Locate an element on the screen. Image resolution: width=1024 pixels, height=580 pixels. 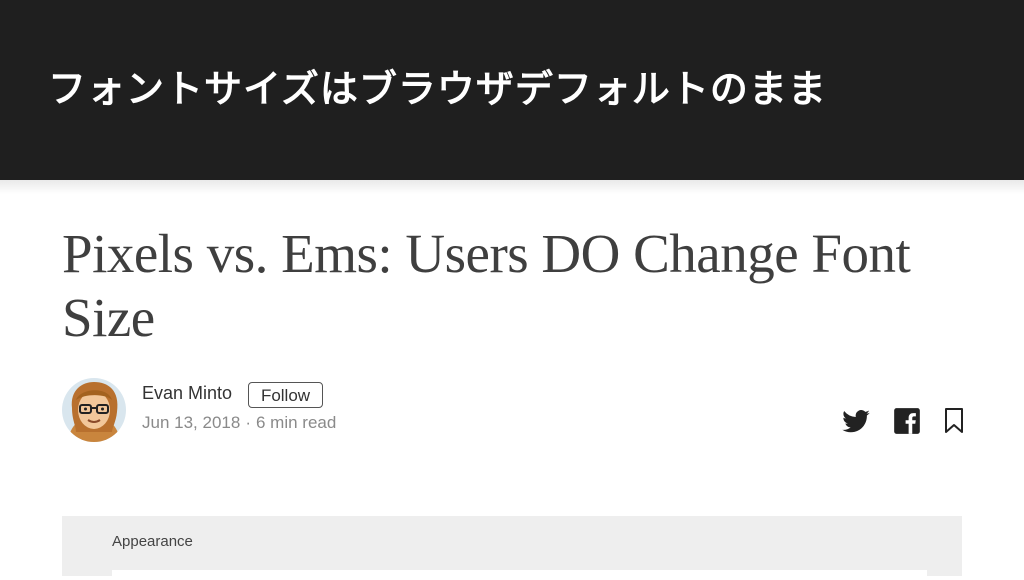
post-date: Jun 13, 2018 is located at coordinates (191, 422).